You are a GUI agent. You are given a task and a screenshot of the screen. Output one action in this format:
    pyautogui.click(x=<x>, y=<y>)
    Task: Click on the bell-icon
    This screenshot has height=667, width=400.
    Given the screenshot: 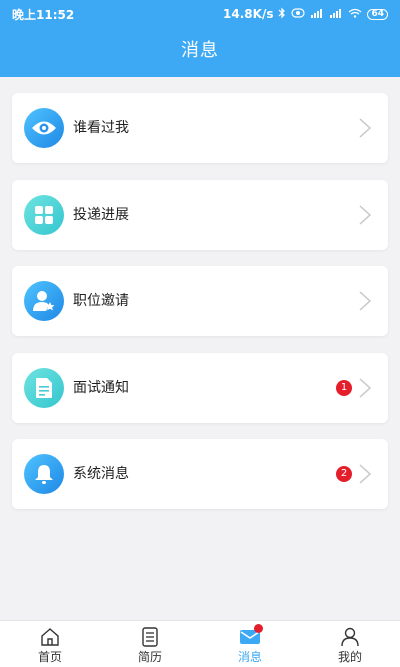 What is the action you would take?
    pyautogui.click(x=44, y=474)
    